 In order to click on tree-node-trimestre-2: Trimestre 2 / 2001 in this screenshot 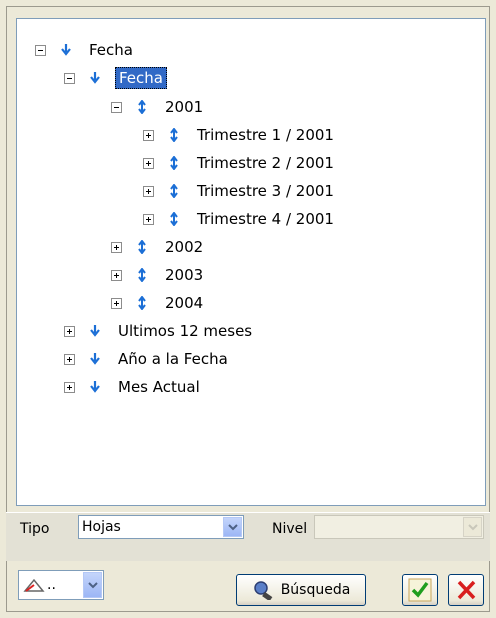, I will do `click(240, 163)`.